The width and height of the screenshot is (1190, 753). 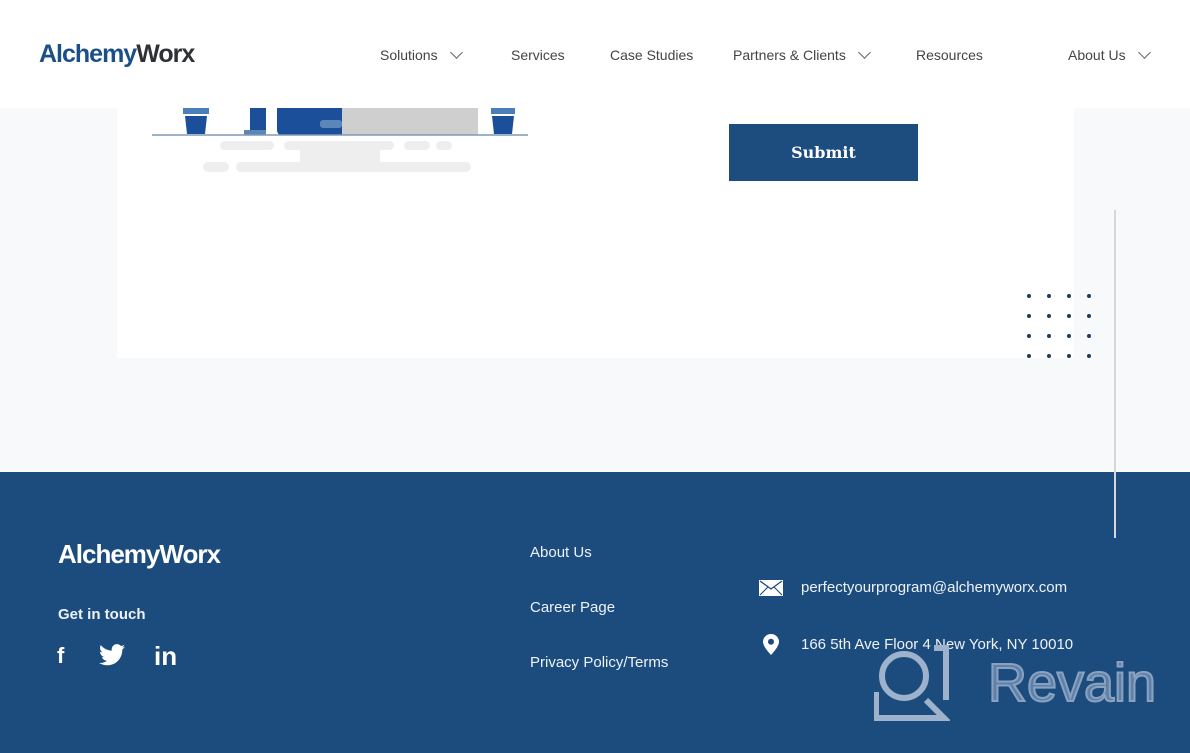 I want to click on nav-label: About Us, so click(x=1097, y=55).